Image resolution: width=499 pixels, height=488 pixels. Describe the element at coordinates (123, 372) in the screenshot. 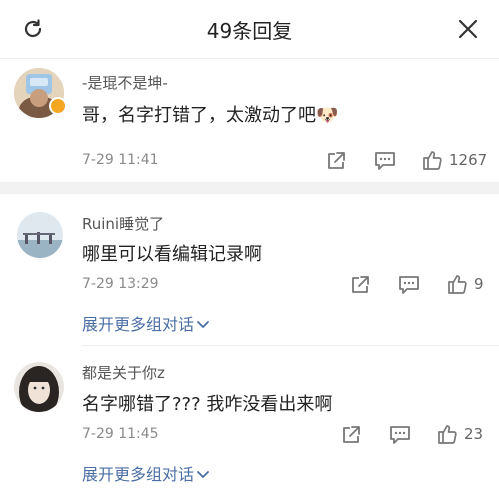

I see `reply-username: 都是关于你z` at that location.